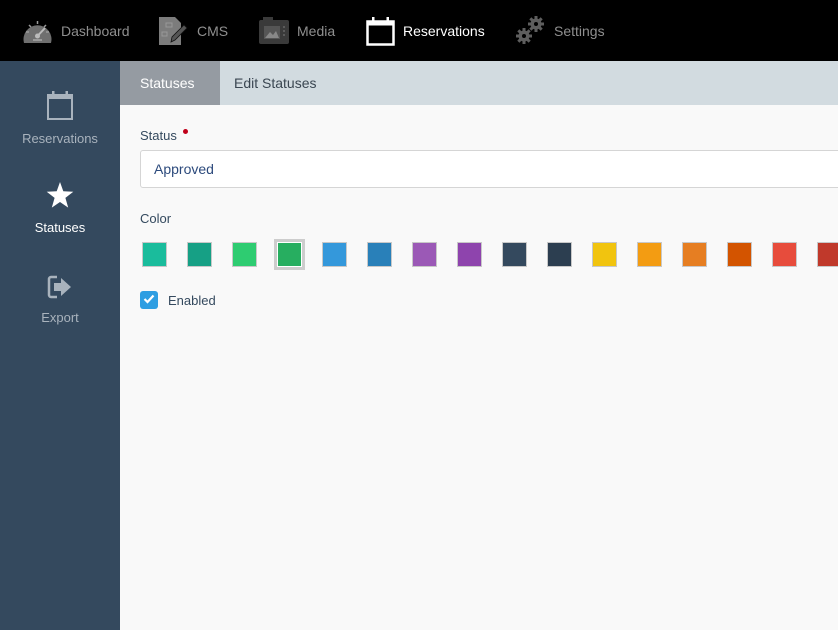 This screenshot has width=838, height=630. Describe the element at coordinates (192, 300) in the screenshot. I see `enabled-label: Enabled` at that location.